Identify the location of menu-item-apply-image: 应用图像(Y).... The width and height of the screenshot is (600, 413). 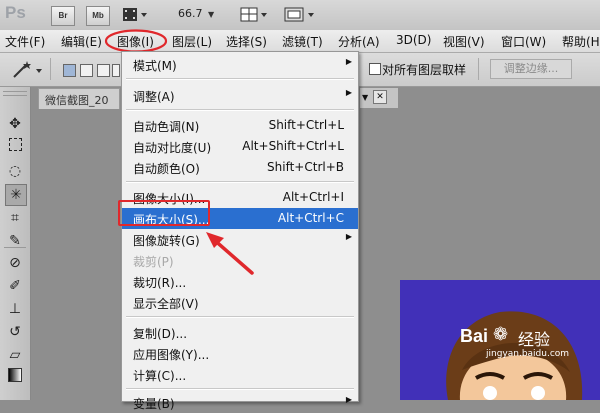
(240, 353).